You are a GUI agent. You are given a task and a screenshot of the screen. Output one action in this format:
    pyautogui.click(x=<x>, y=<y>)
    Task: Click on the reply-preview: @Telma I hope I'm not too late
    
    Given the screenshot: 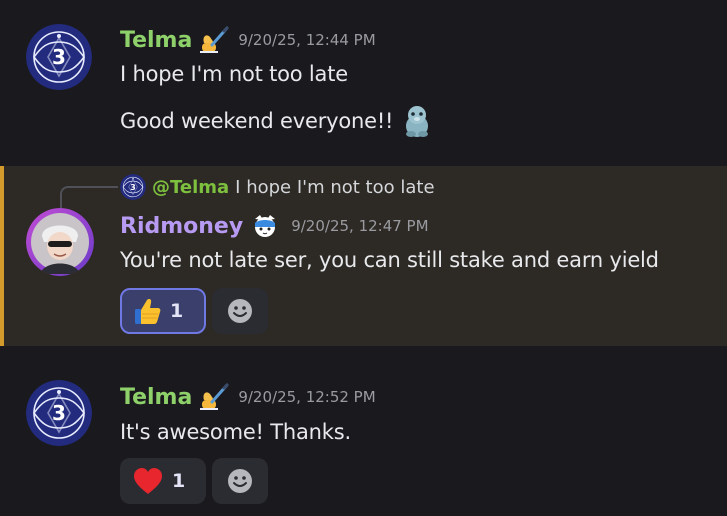 What is the action you would take?
    pyautogui.click(x=277, y=187)
    